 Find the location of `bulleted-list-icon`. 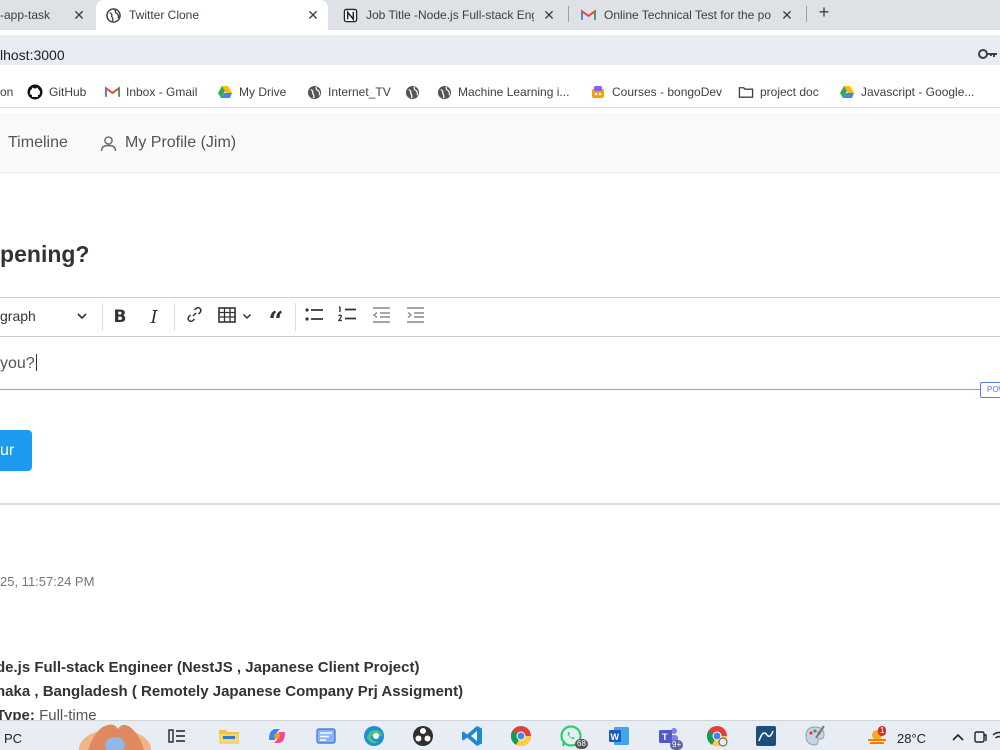

bulleted-list-icon is located at coordinates (314, 317).